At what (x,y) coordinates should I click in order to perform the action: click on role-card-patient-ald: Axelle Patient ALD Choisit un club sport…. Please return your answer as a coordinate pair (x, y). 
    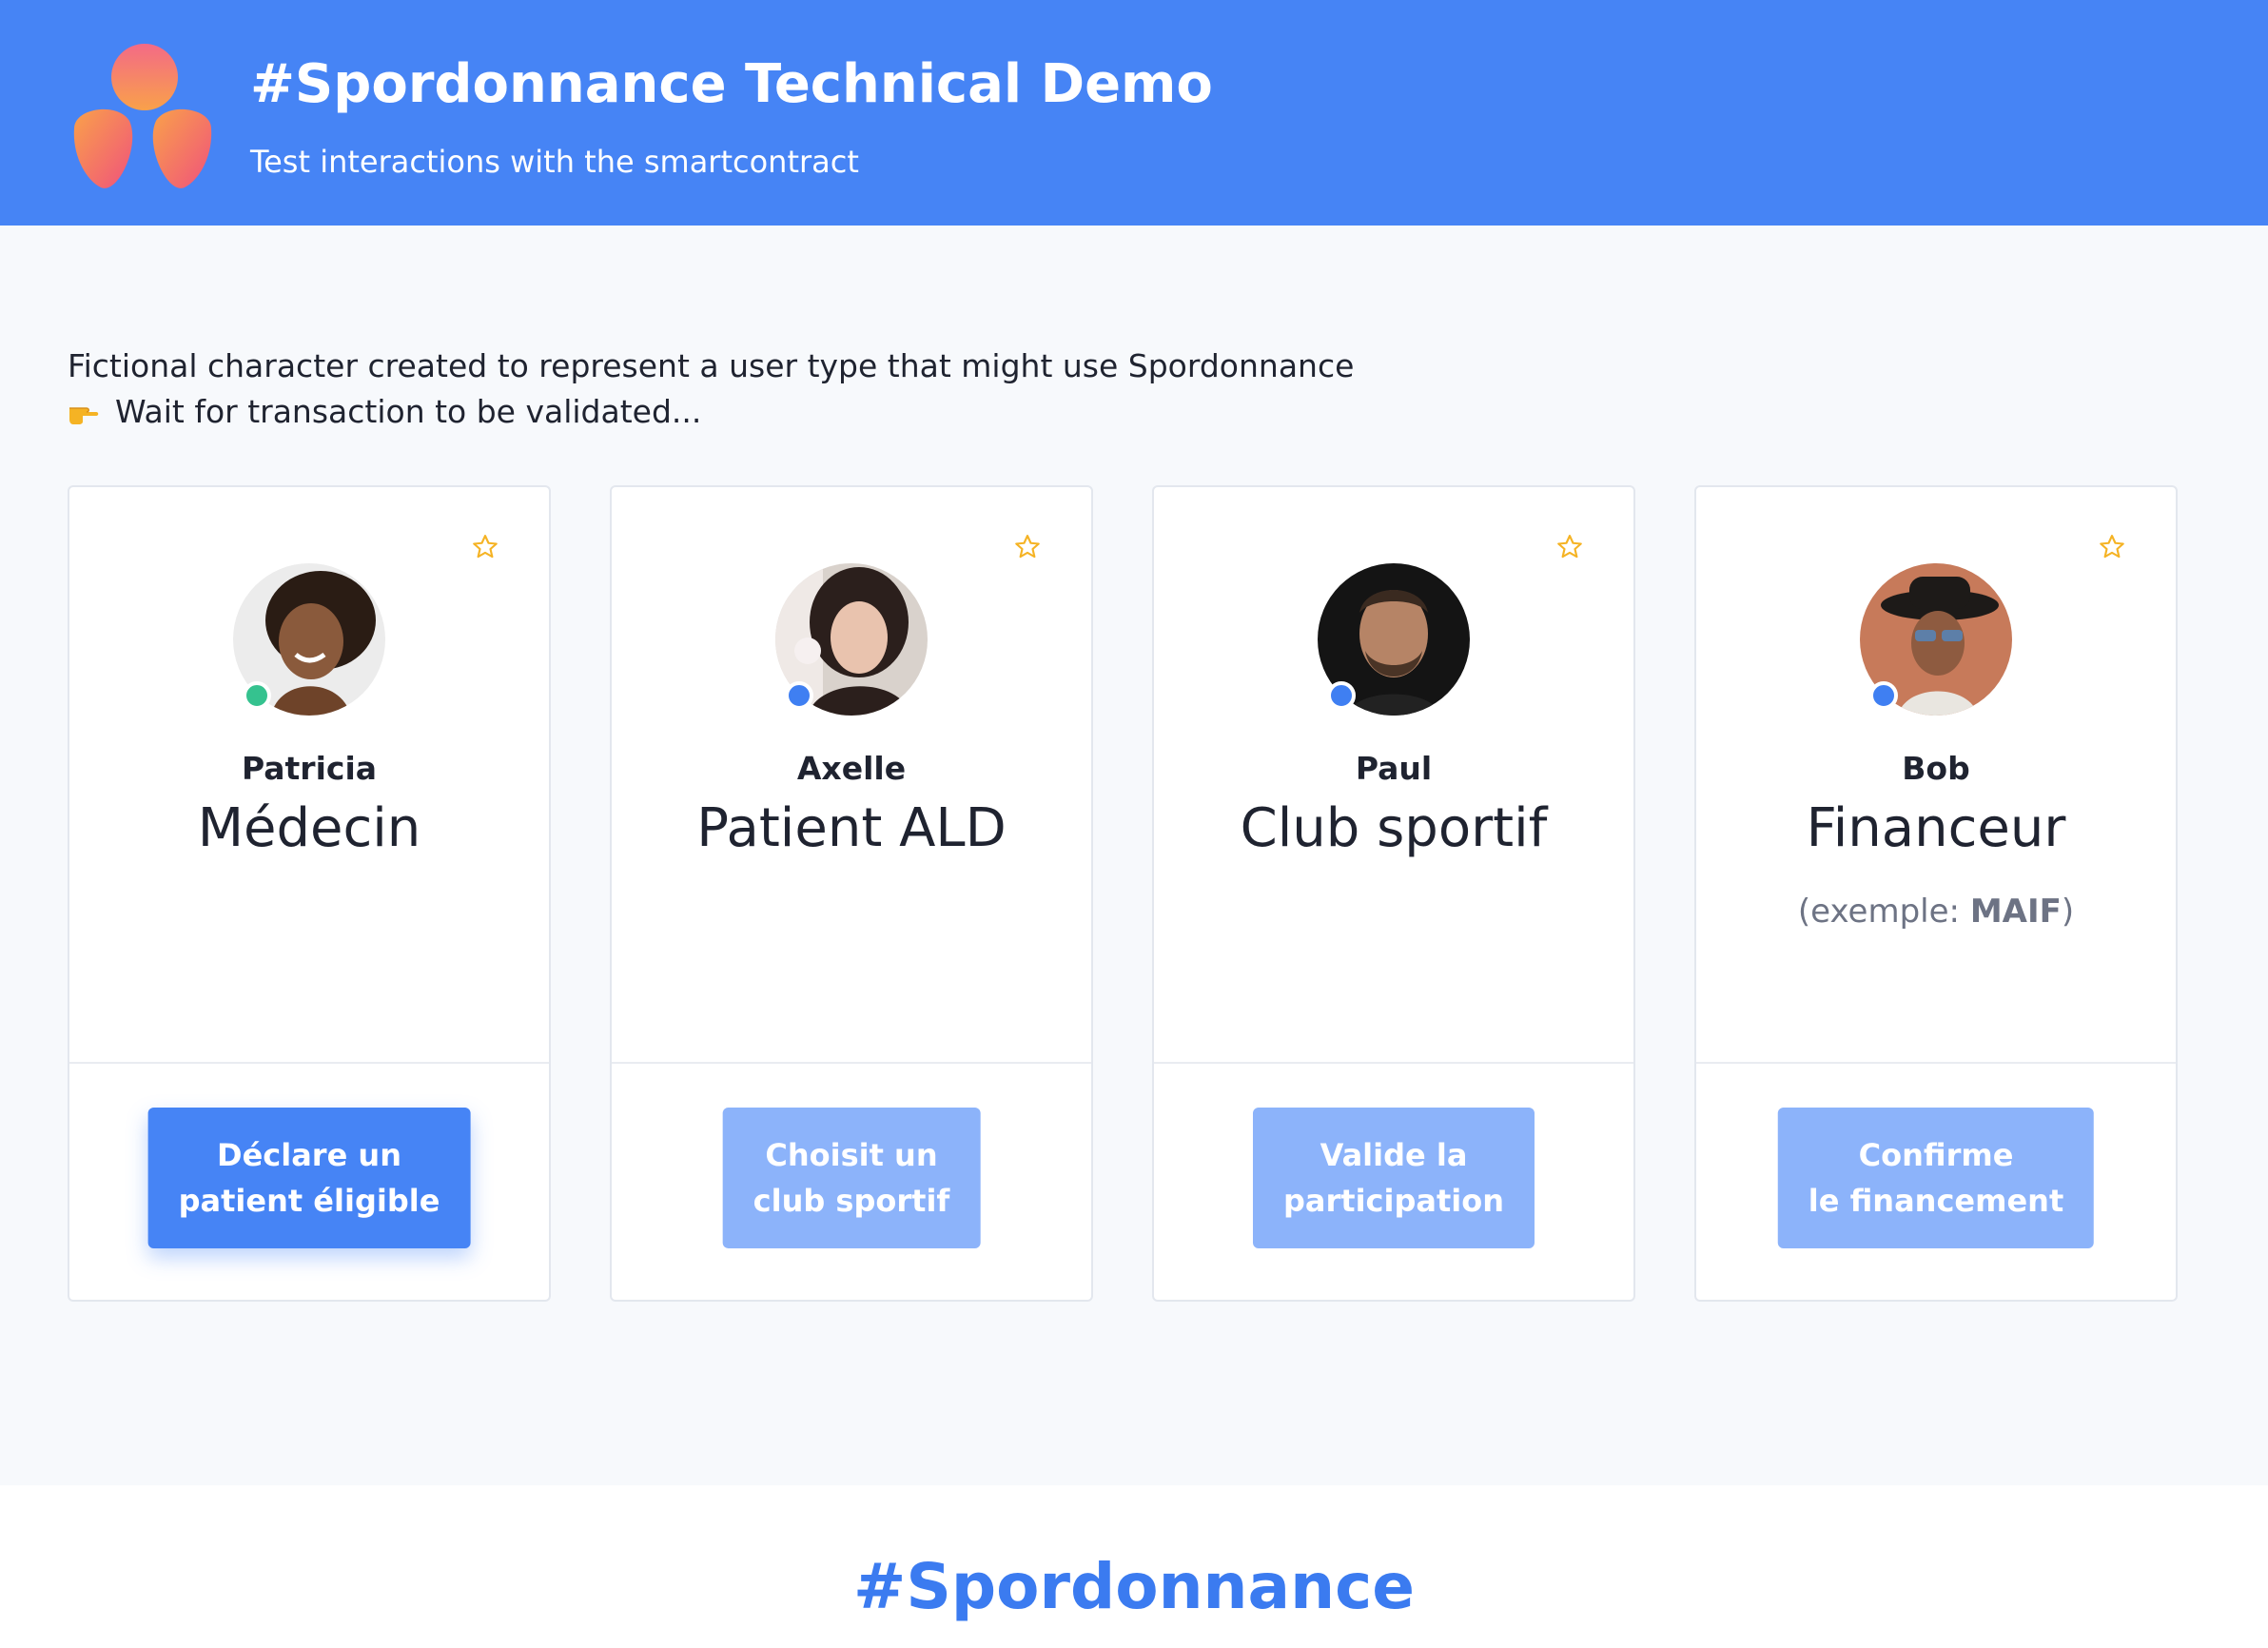
    Looking at the image, I should click on (851, 894).